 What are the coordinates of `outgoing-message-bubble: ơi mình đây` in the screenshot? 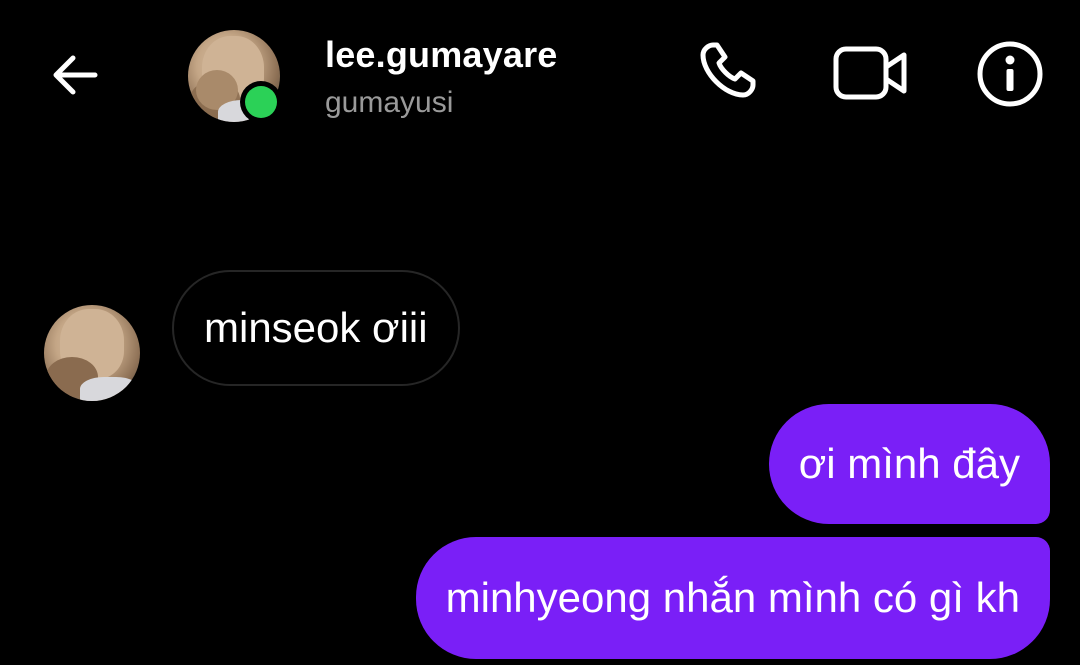 It's located at (909, 464).